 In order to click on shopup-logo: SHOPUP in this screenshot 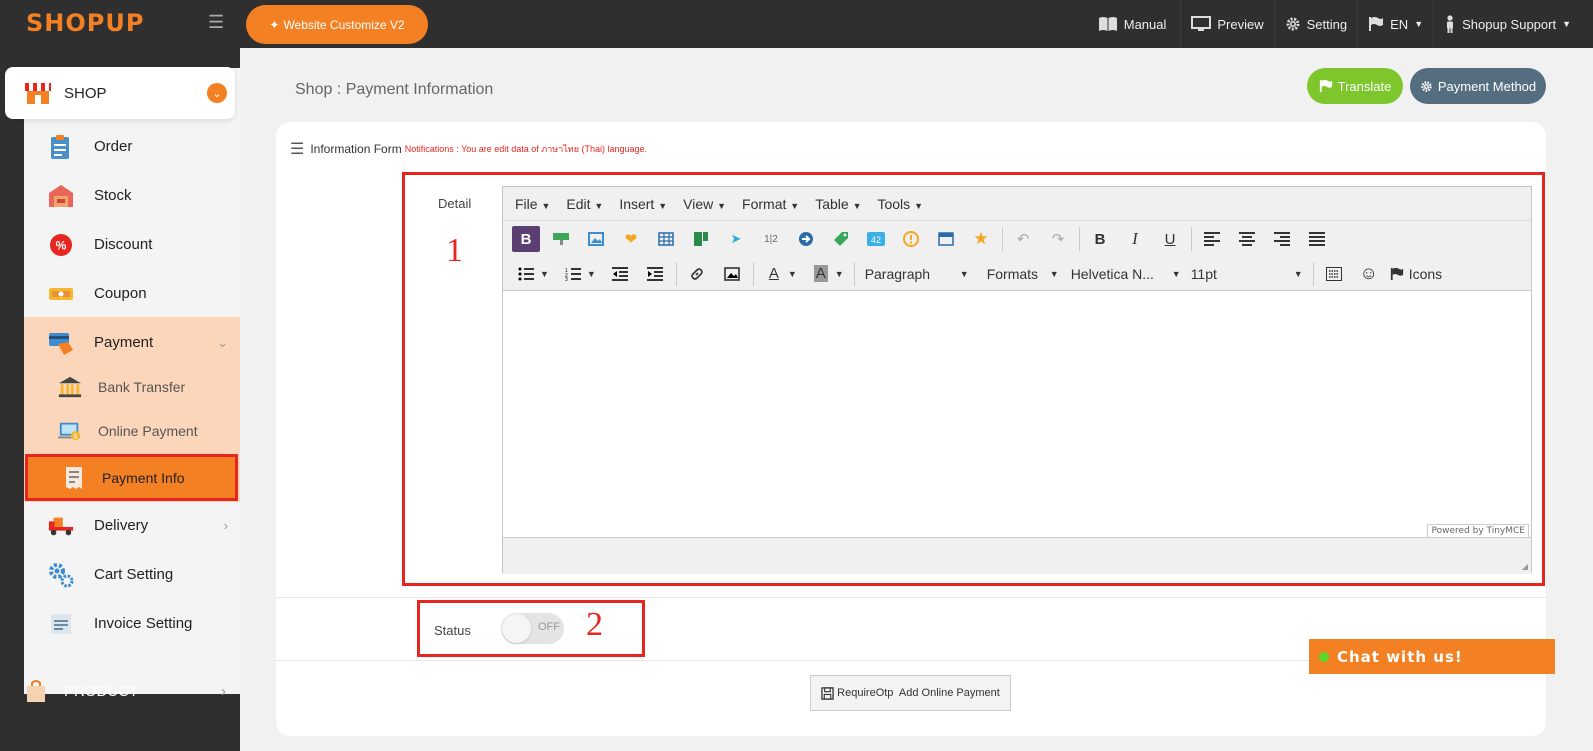, I will do `click(85, 23)`.